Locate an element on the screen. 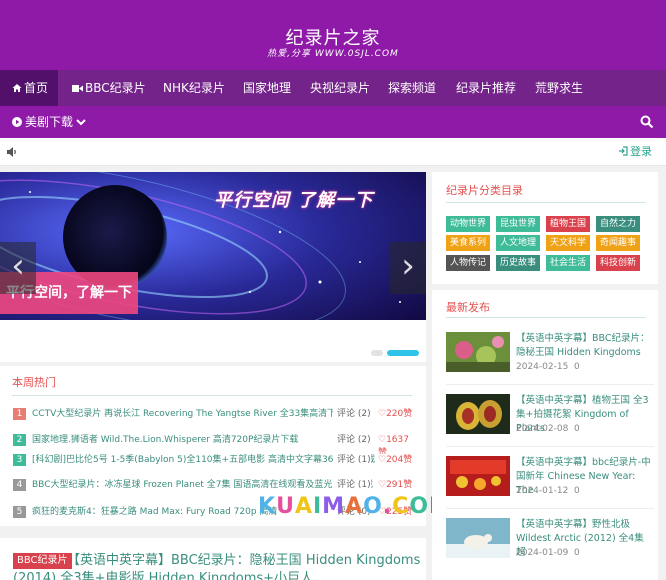 The height and width of the screenshot is (580, 666). hot-item-likes: ♡291赞 is located at coordinates (395, 485).